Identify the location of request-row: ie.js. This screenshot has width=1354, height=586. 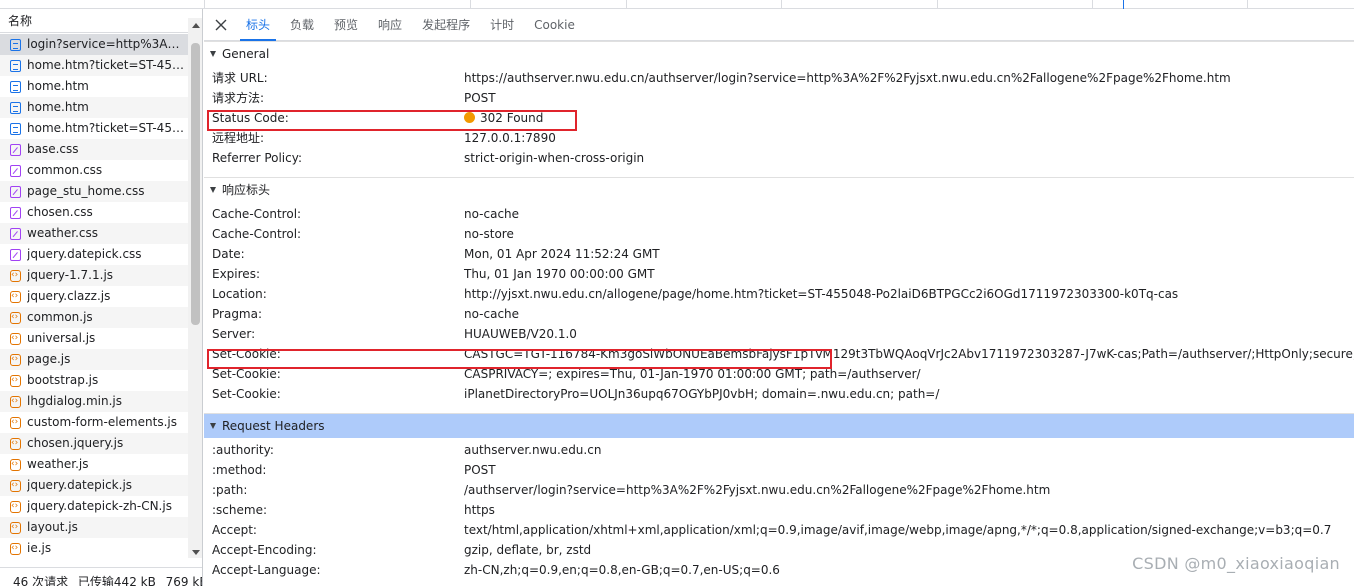
(94, 548).